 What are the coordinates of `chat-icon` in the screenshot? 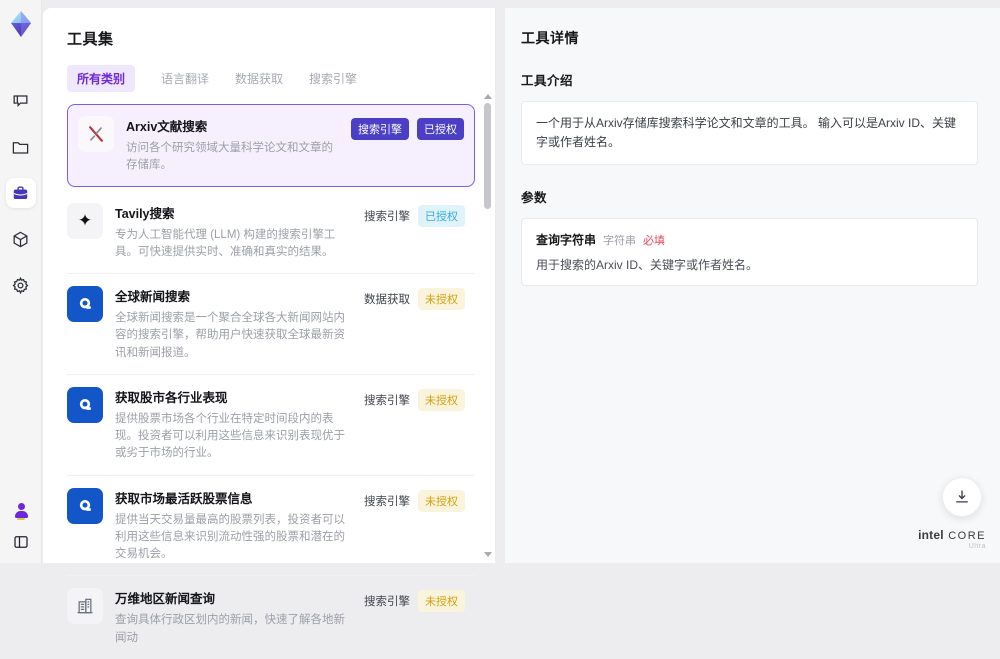 It's located at (20, 101).